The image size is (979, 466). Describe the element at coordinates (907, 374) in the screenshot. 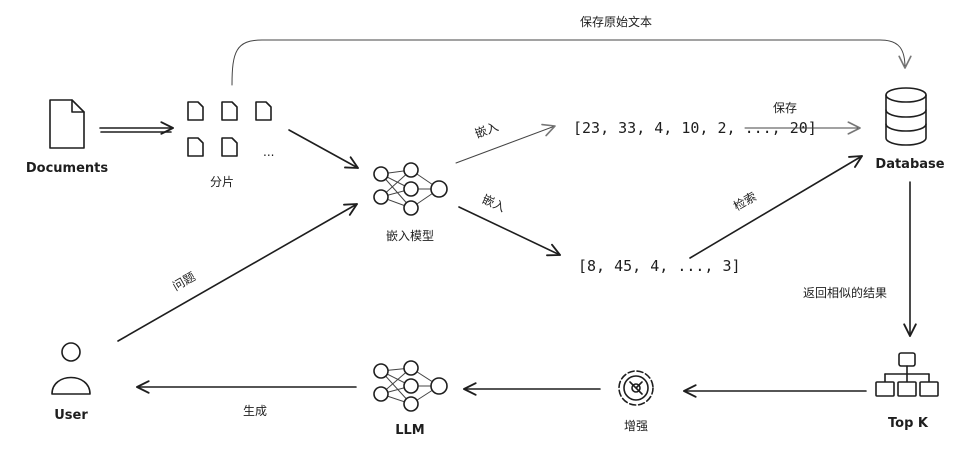

I see `hierarchy-icon` at that location.